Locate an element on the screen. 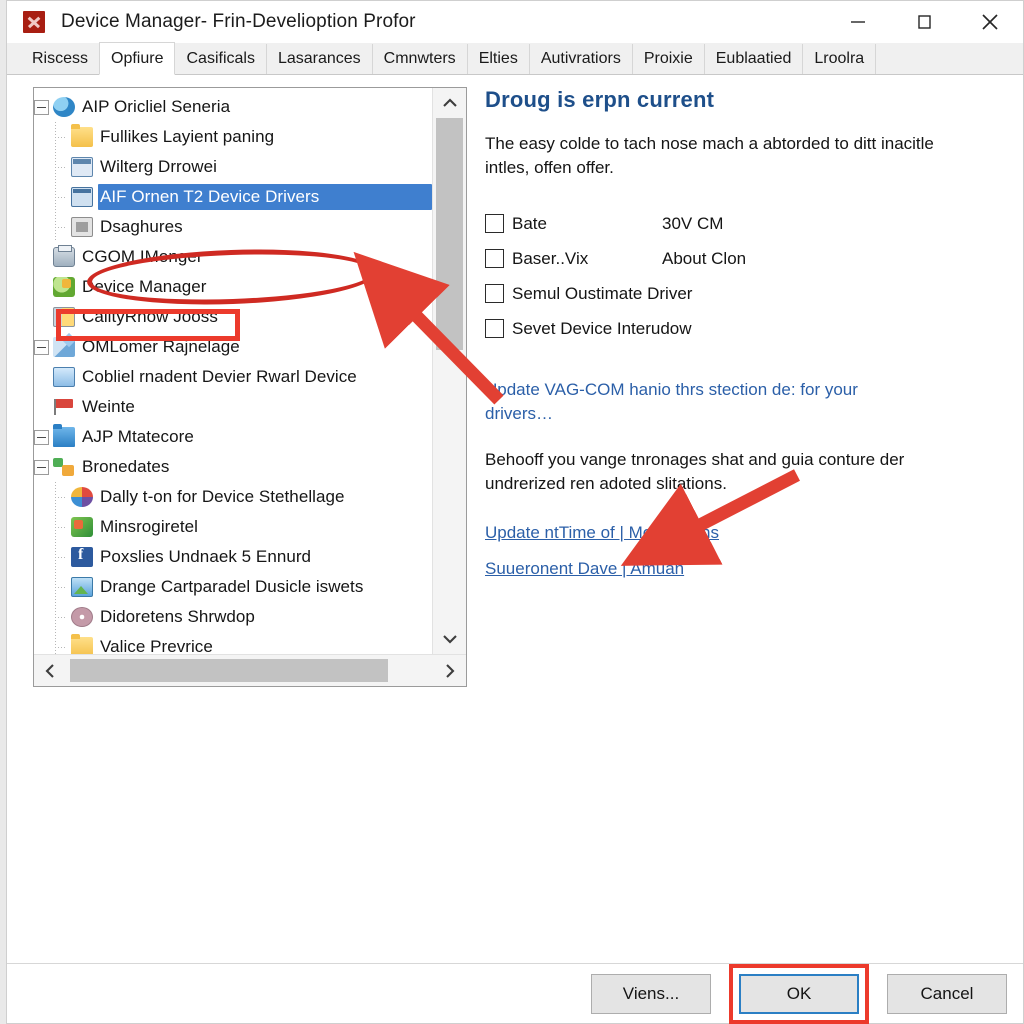 This screenshot has height=1024, width=1024. tree-item: Dsaghures is located at coordinates (233, 227).